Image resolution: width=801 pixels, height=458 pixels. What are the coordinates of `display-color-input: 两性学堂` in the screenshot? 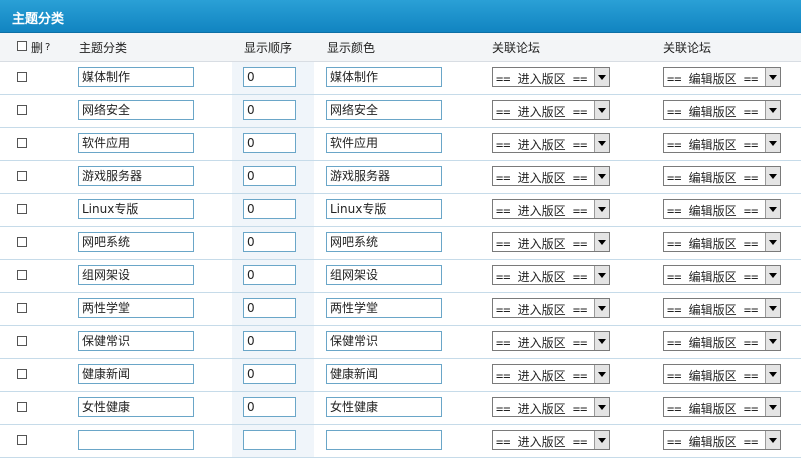 It's located at (384, 308).